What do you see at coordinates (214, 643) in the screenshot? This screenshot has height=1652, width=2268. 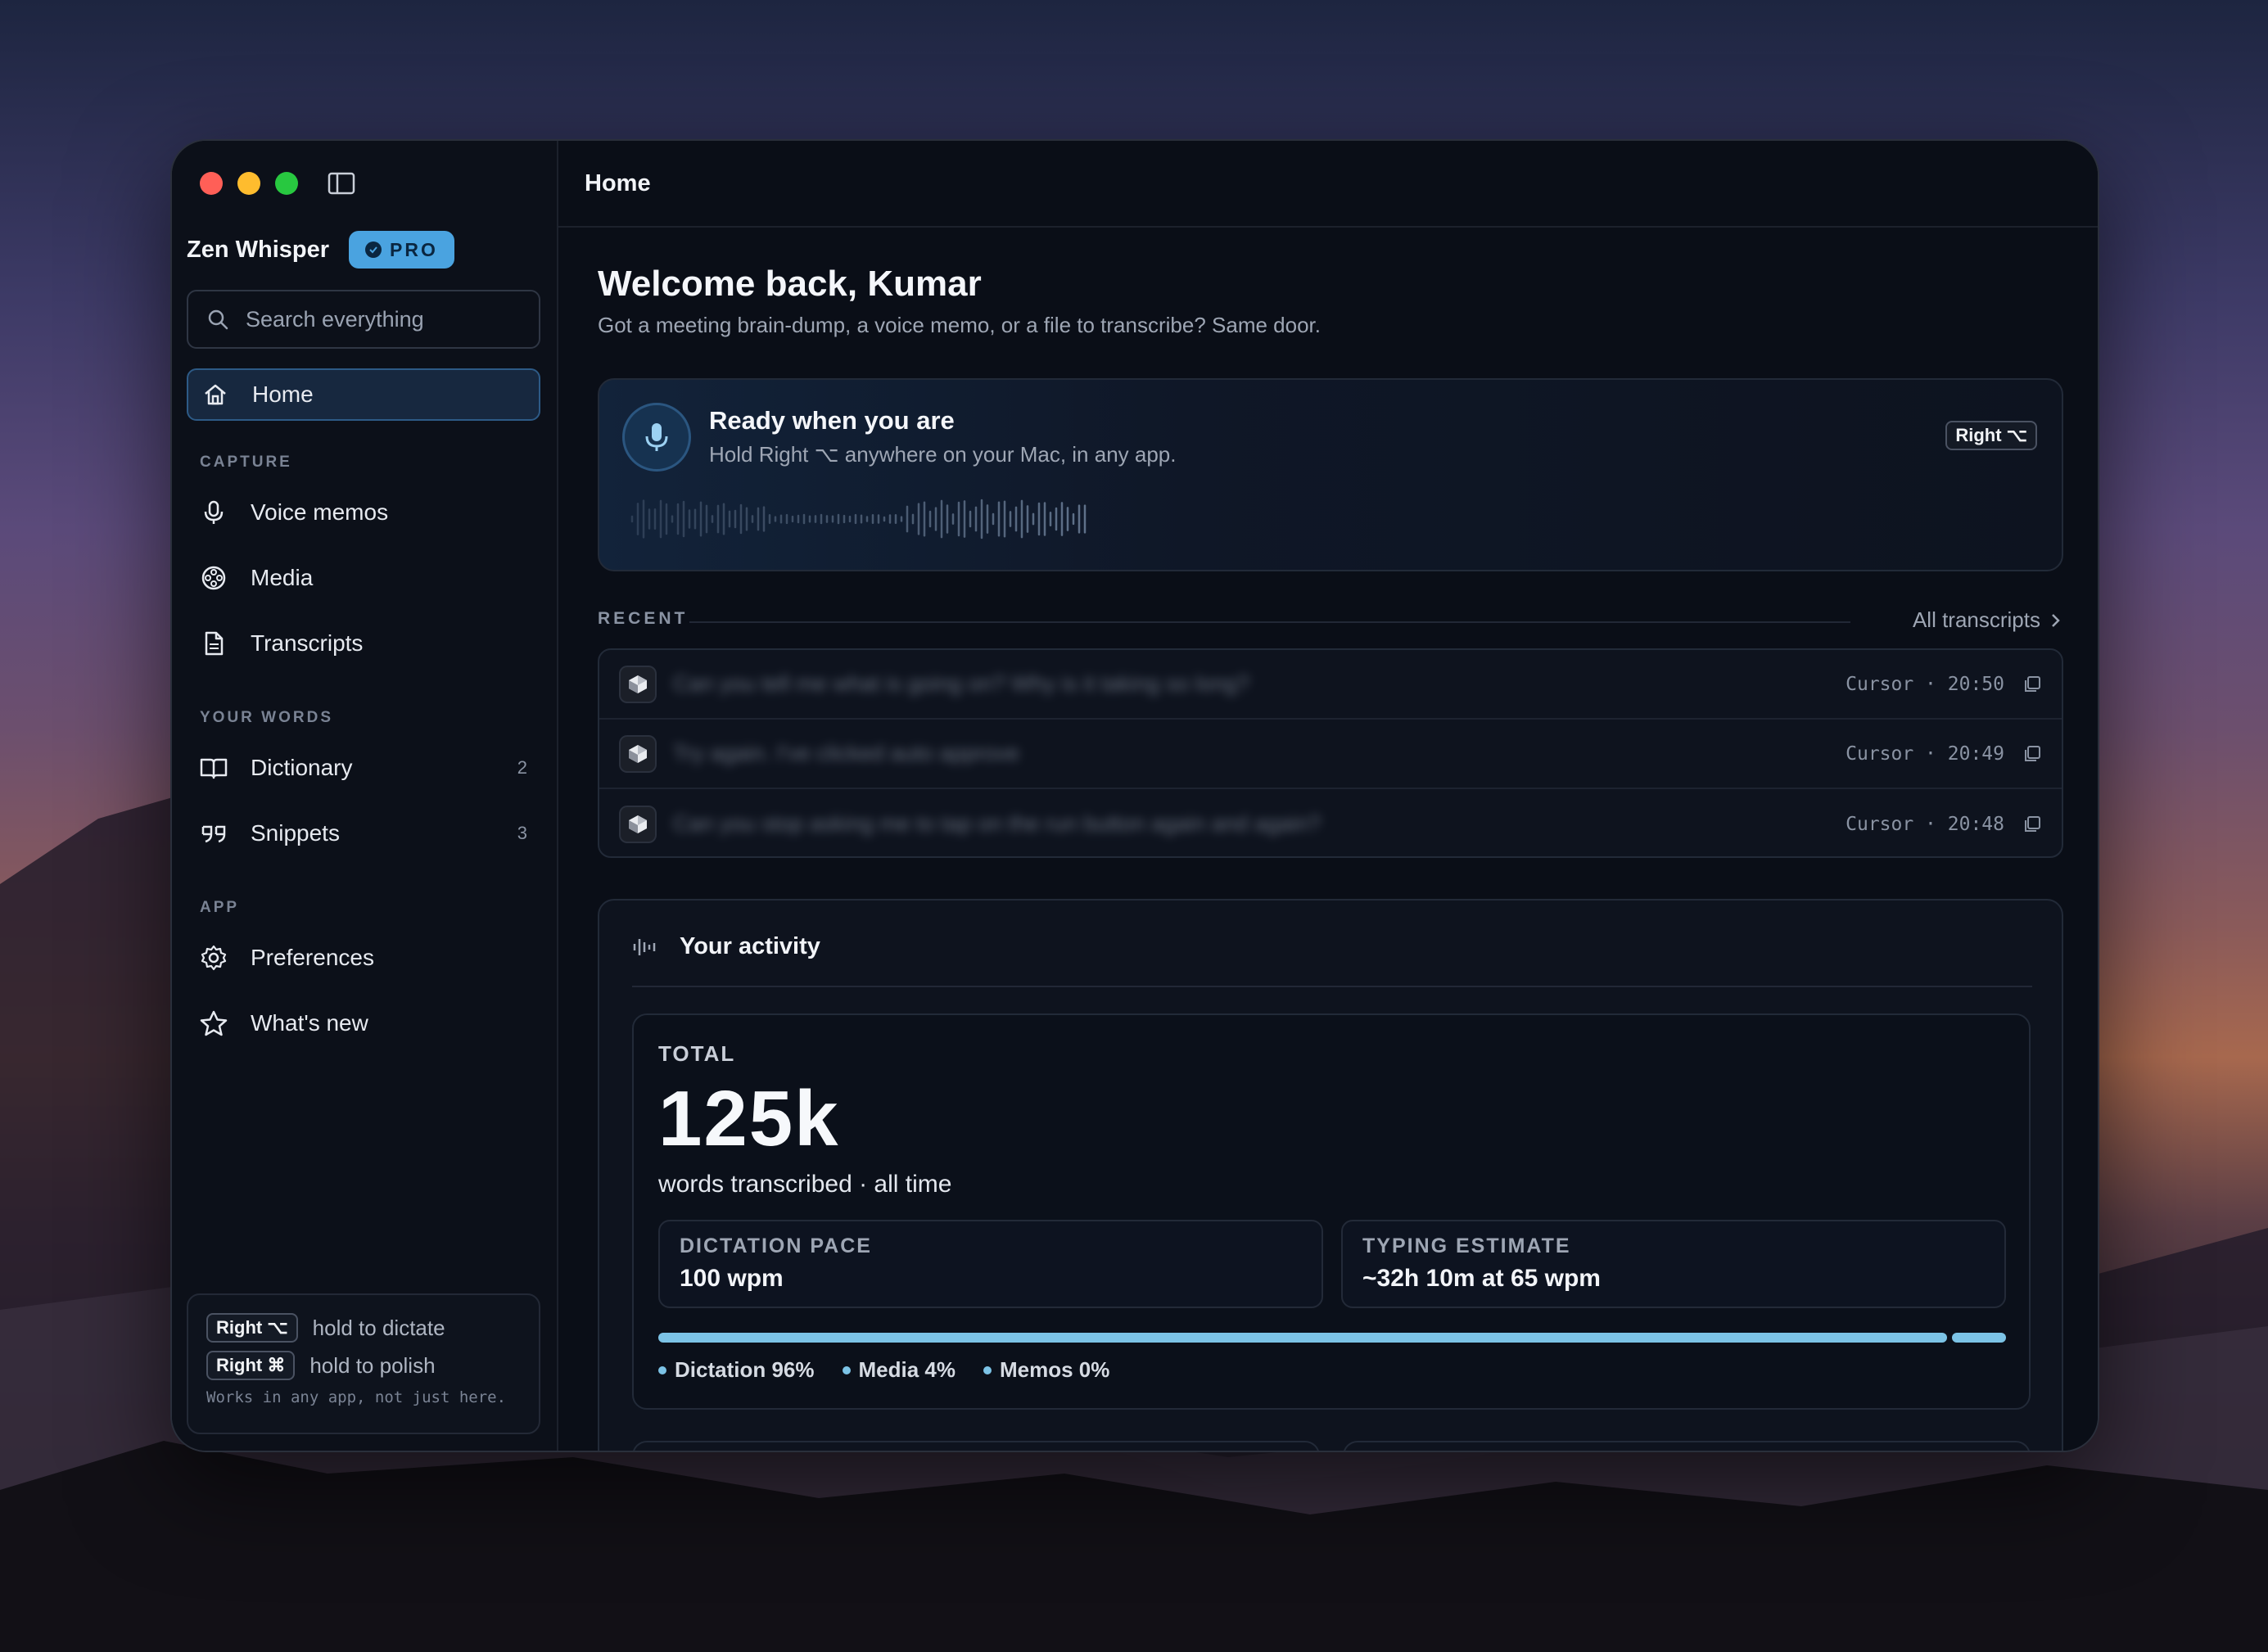 I see `document-icon` at bounding box center [214, 643].